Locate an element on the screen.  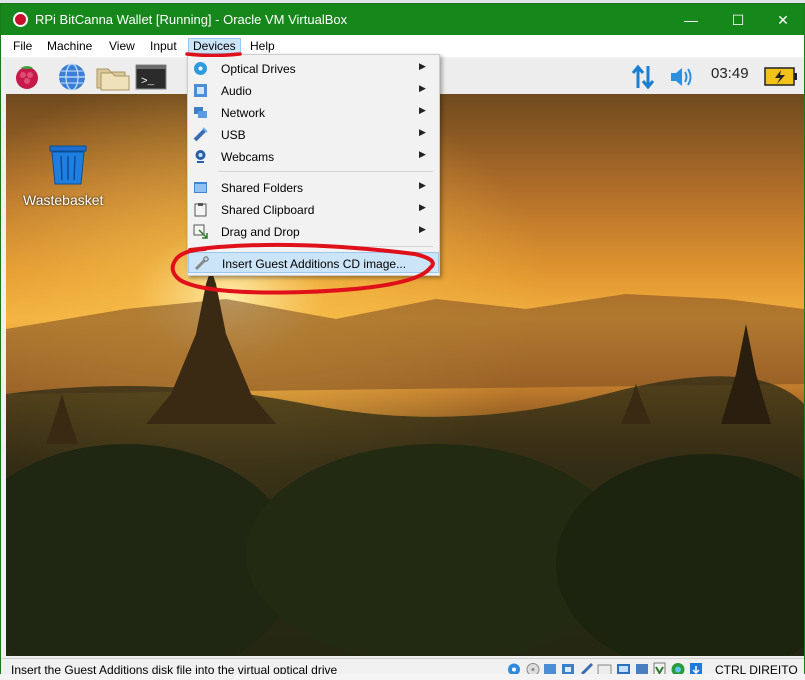
menu-item-usb: USB ▶ is located at coordinates (313, 134).